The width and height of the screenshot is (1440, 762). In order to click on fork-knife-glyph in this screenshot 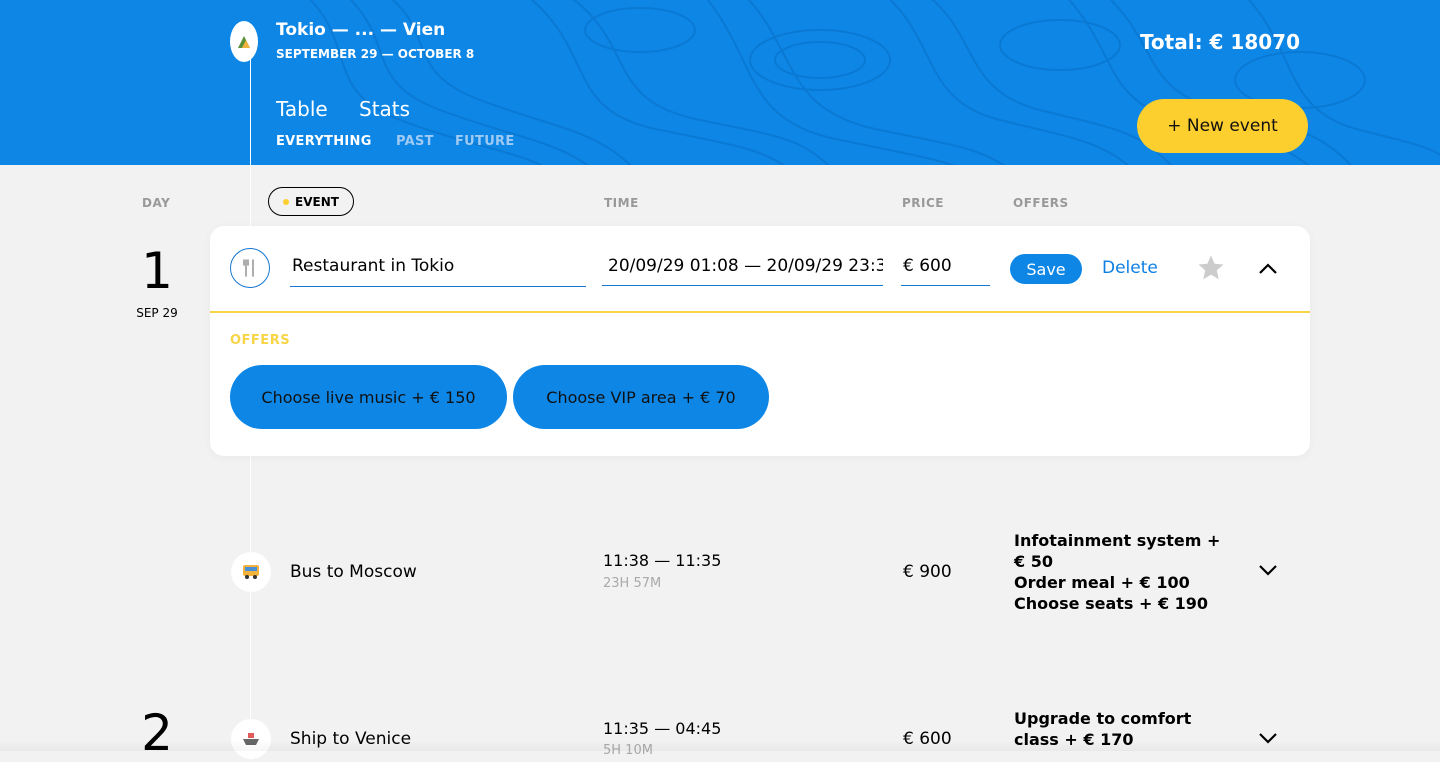, I will do `click(248, 268)`.